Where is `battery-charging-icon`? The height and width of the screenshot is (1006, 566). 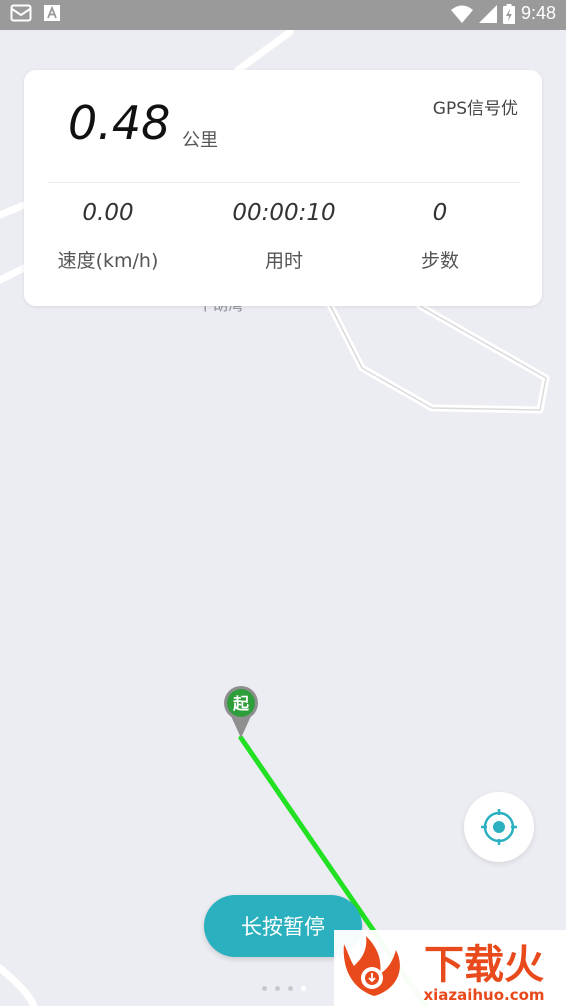 battery-charging-icon is located at coordinates (508, 13).